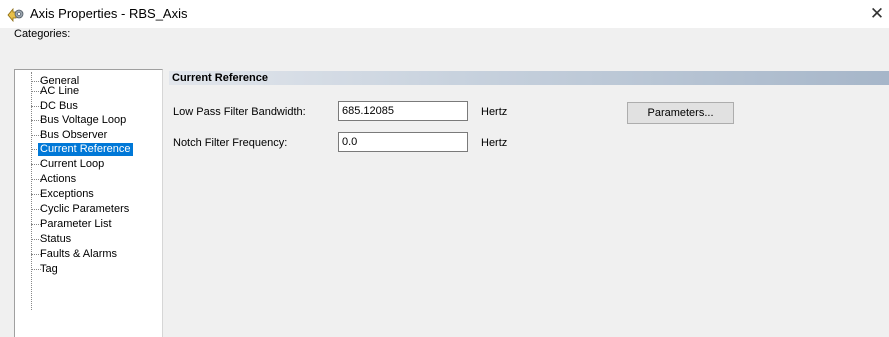 This screenshot has height=337, width=889. I want to click on close-icon: ✕, so click(877, 13).